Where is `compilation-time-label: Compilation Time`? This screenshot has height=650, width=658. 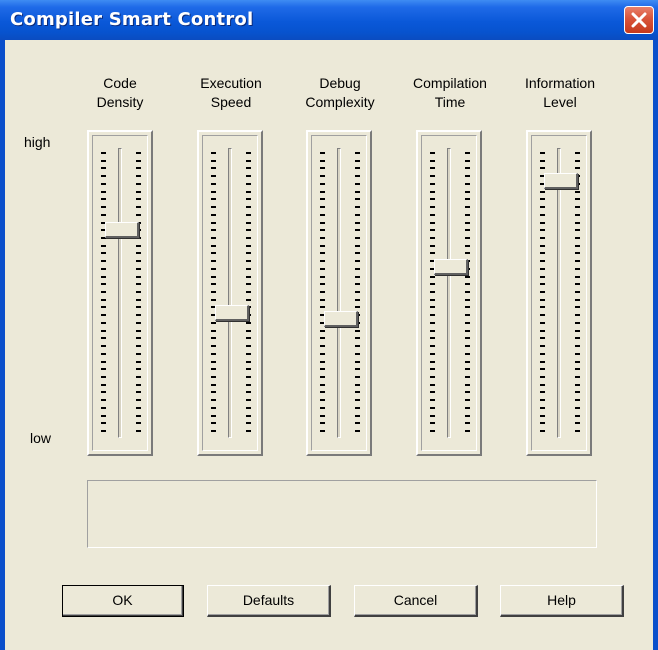 compilation-time-label: Compilation Time is located at coordinates (450, 93).